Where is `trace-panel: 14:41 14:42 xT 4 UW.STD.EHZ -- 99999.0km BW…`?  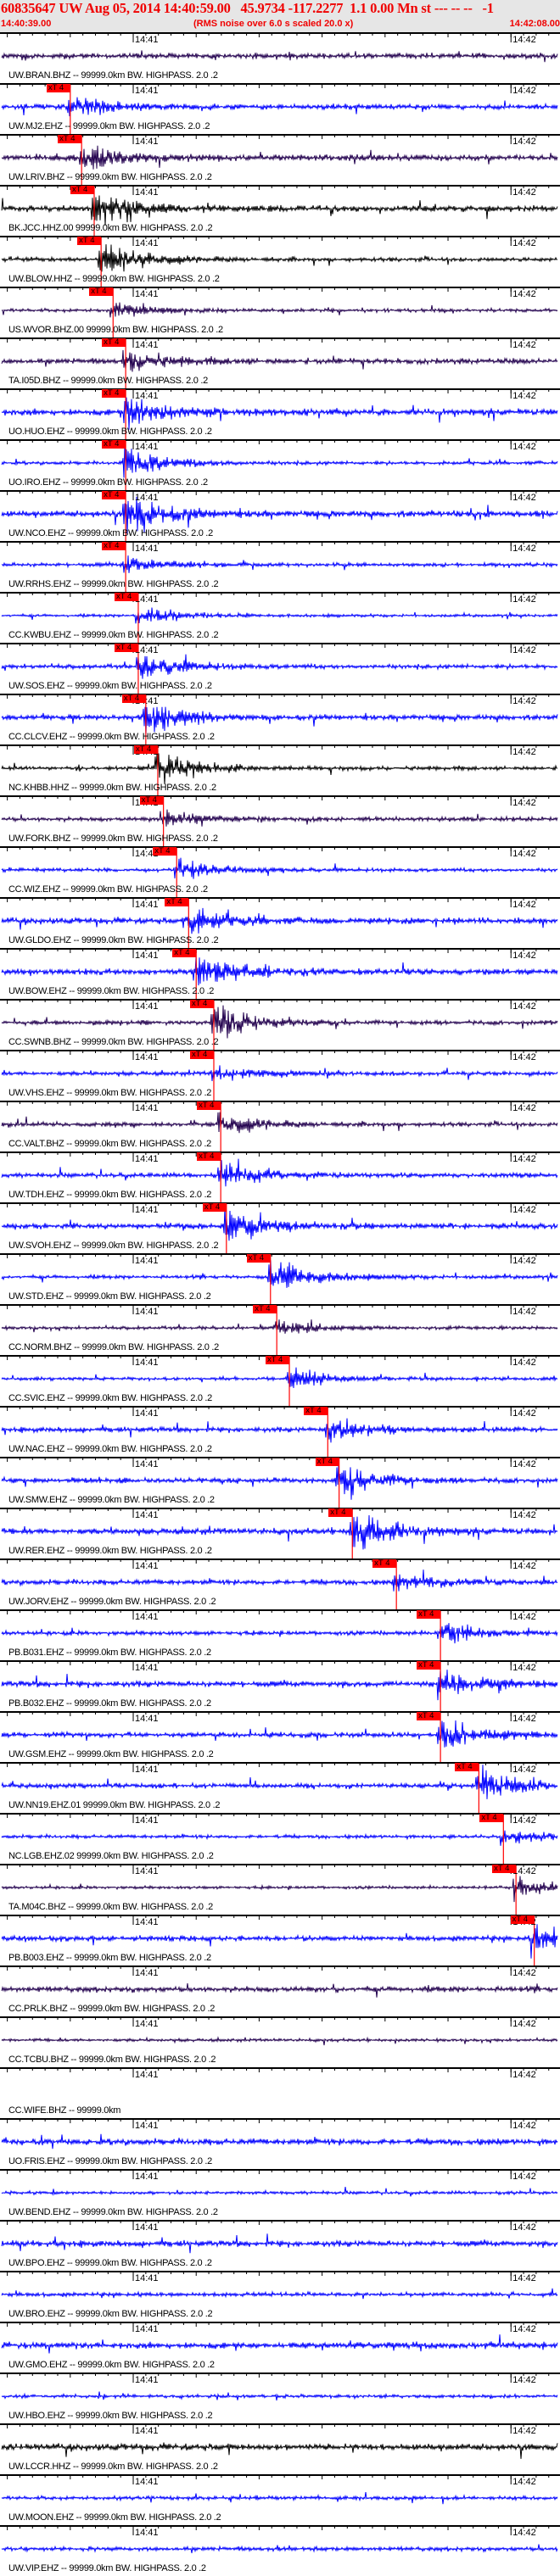 trace-panel: 14:41 14:42 xT 4 UW.STD.EHZ -- 99999.0km BW… is located at coordinates (280, 1278).